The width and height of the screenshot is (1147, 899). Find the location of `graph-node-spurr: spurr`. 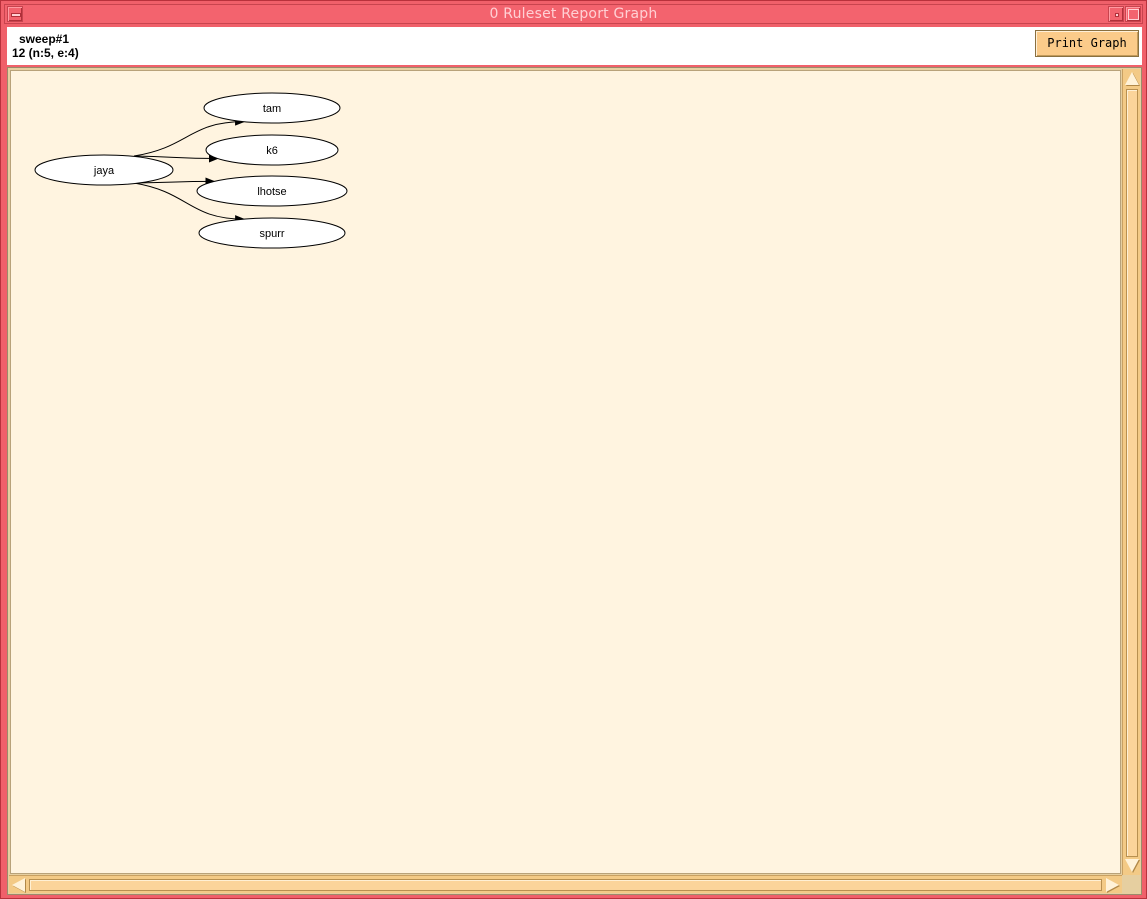

graph-node-spurr: spurr is located at coordinates (272, 233).